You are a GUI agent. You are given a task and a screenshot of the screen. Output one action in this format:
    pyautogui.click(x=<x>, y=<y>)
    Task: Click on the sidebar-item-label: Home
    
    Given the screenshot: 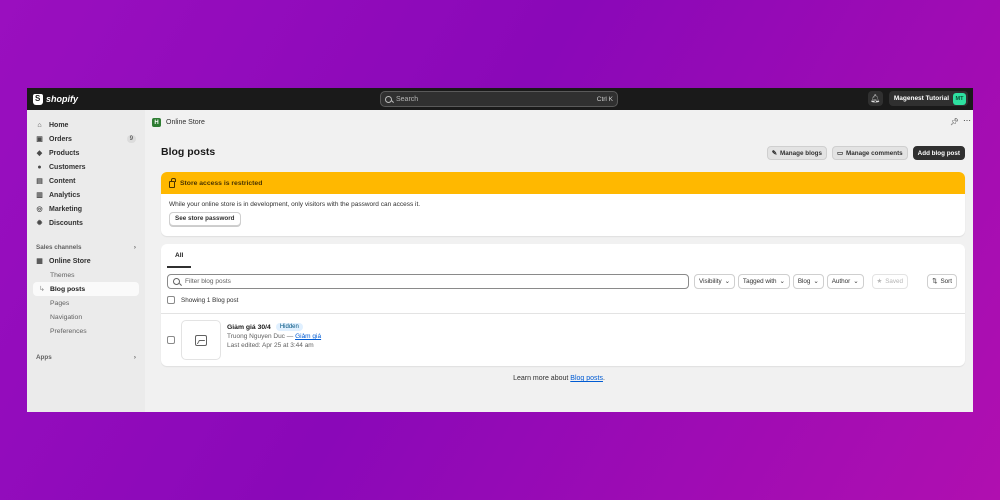 What is the action you would take?
    pyautogui.click(x=59, y=125)
    